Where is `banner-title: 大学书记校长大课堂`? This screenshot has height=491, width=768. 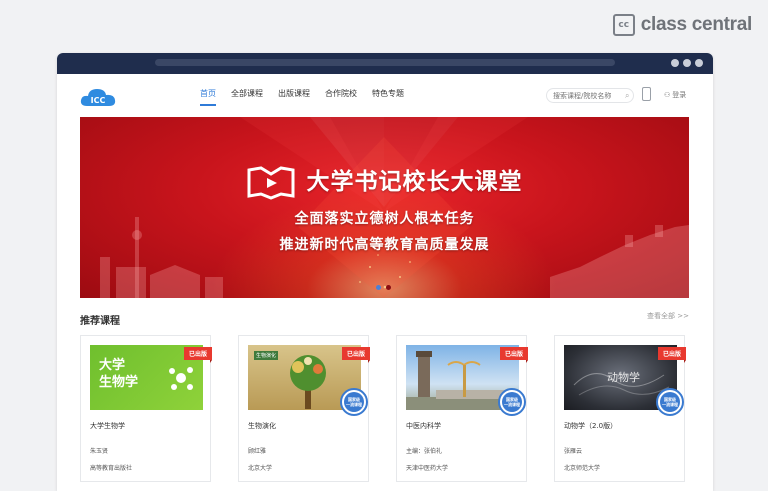 banner-title: 大学书记校长大课堂 is located at coordinates (384, 181).